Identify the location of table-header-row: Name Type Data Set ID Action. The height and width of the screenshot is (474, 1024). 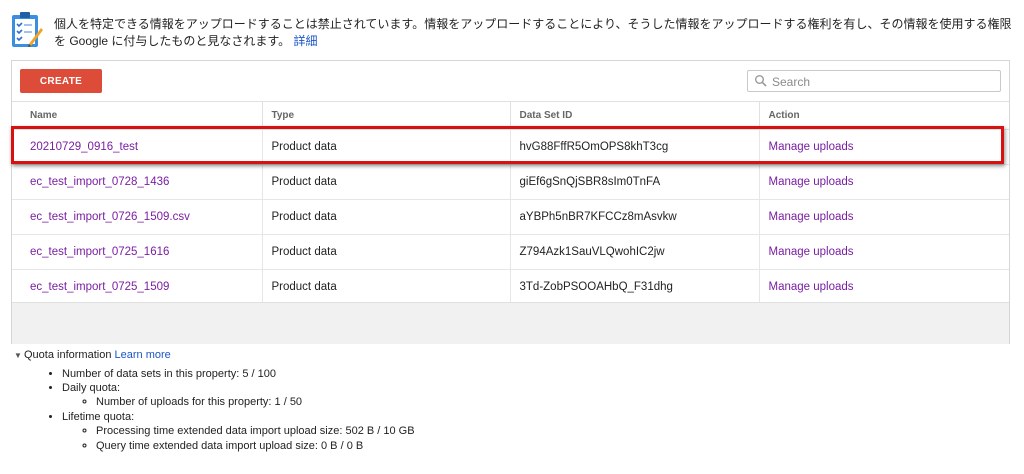
(510, 115).